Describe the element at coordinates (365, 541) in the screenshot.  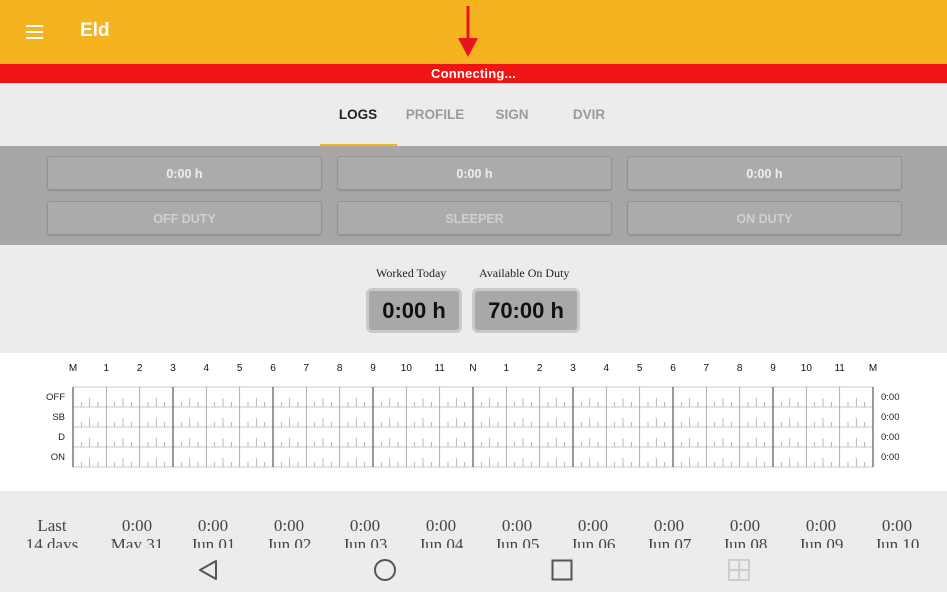
I see `history-day-date: Jun 03` at that location.